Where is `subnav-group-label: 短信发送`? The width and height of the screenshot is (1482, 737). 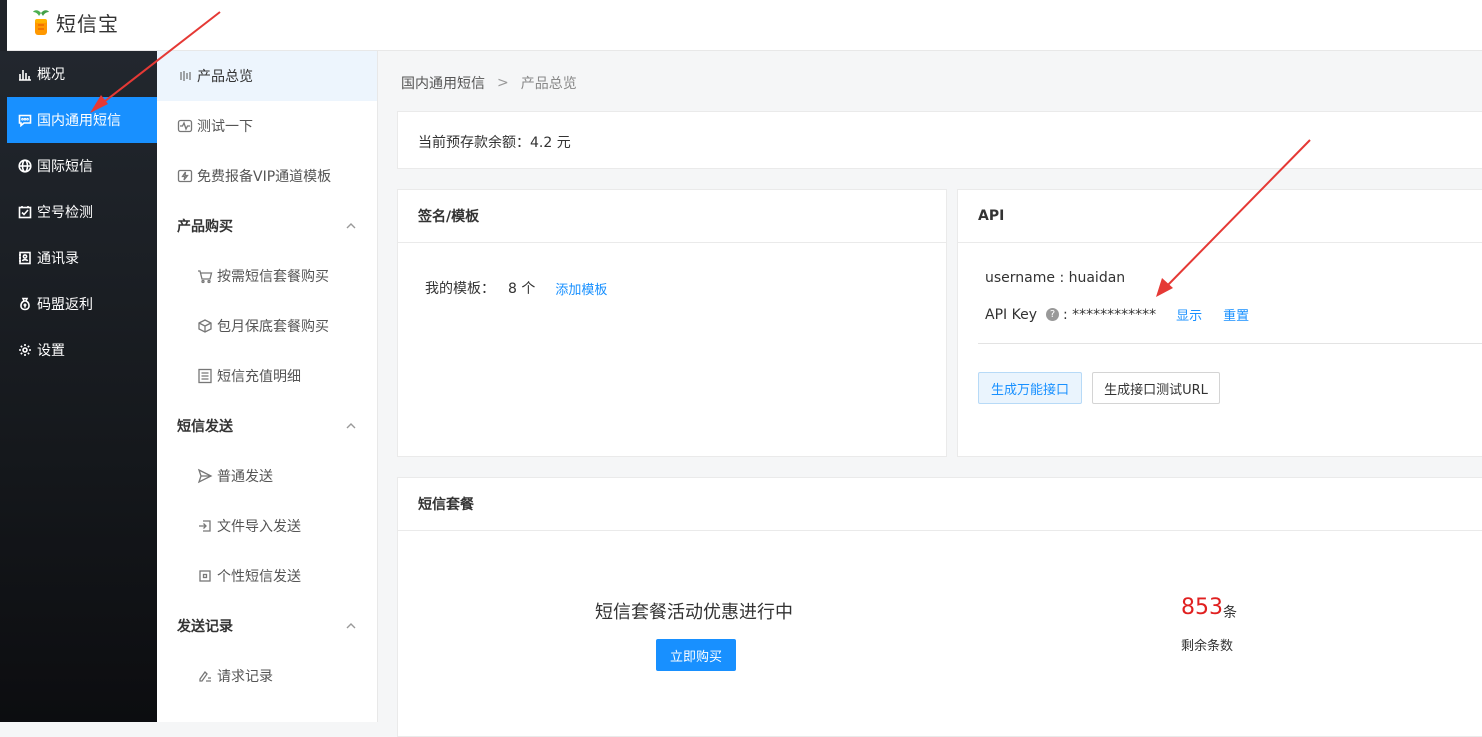
subnav-group-label: 短信发送 is located at coordinates (205, 427).